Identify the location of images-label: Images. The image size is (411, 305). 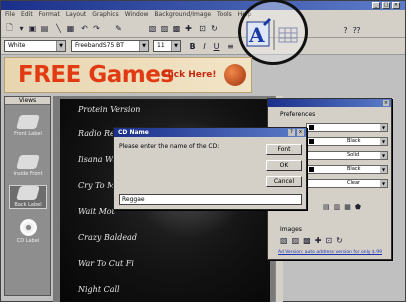
(291, 229).